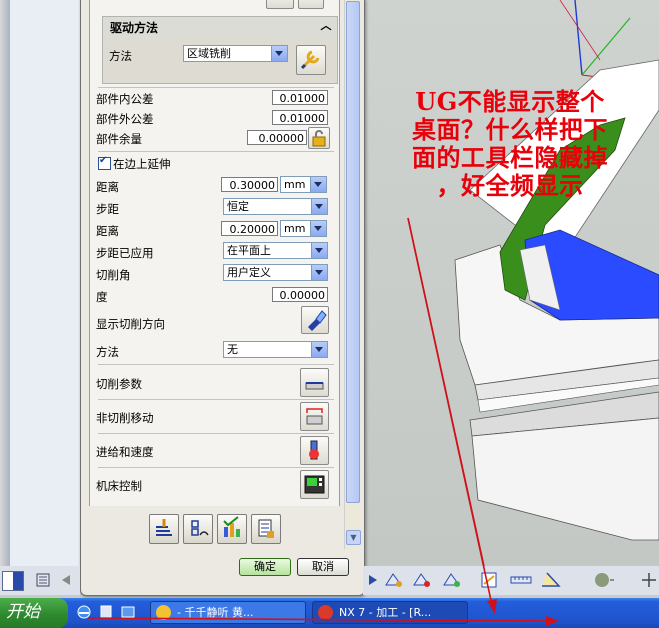  What do you see at coordinates (107, 352) in the screenshot?
I see `cut-method-label: 方法` at bounding box center [107, 352].